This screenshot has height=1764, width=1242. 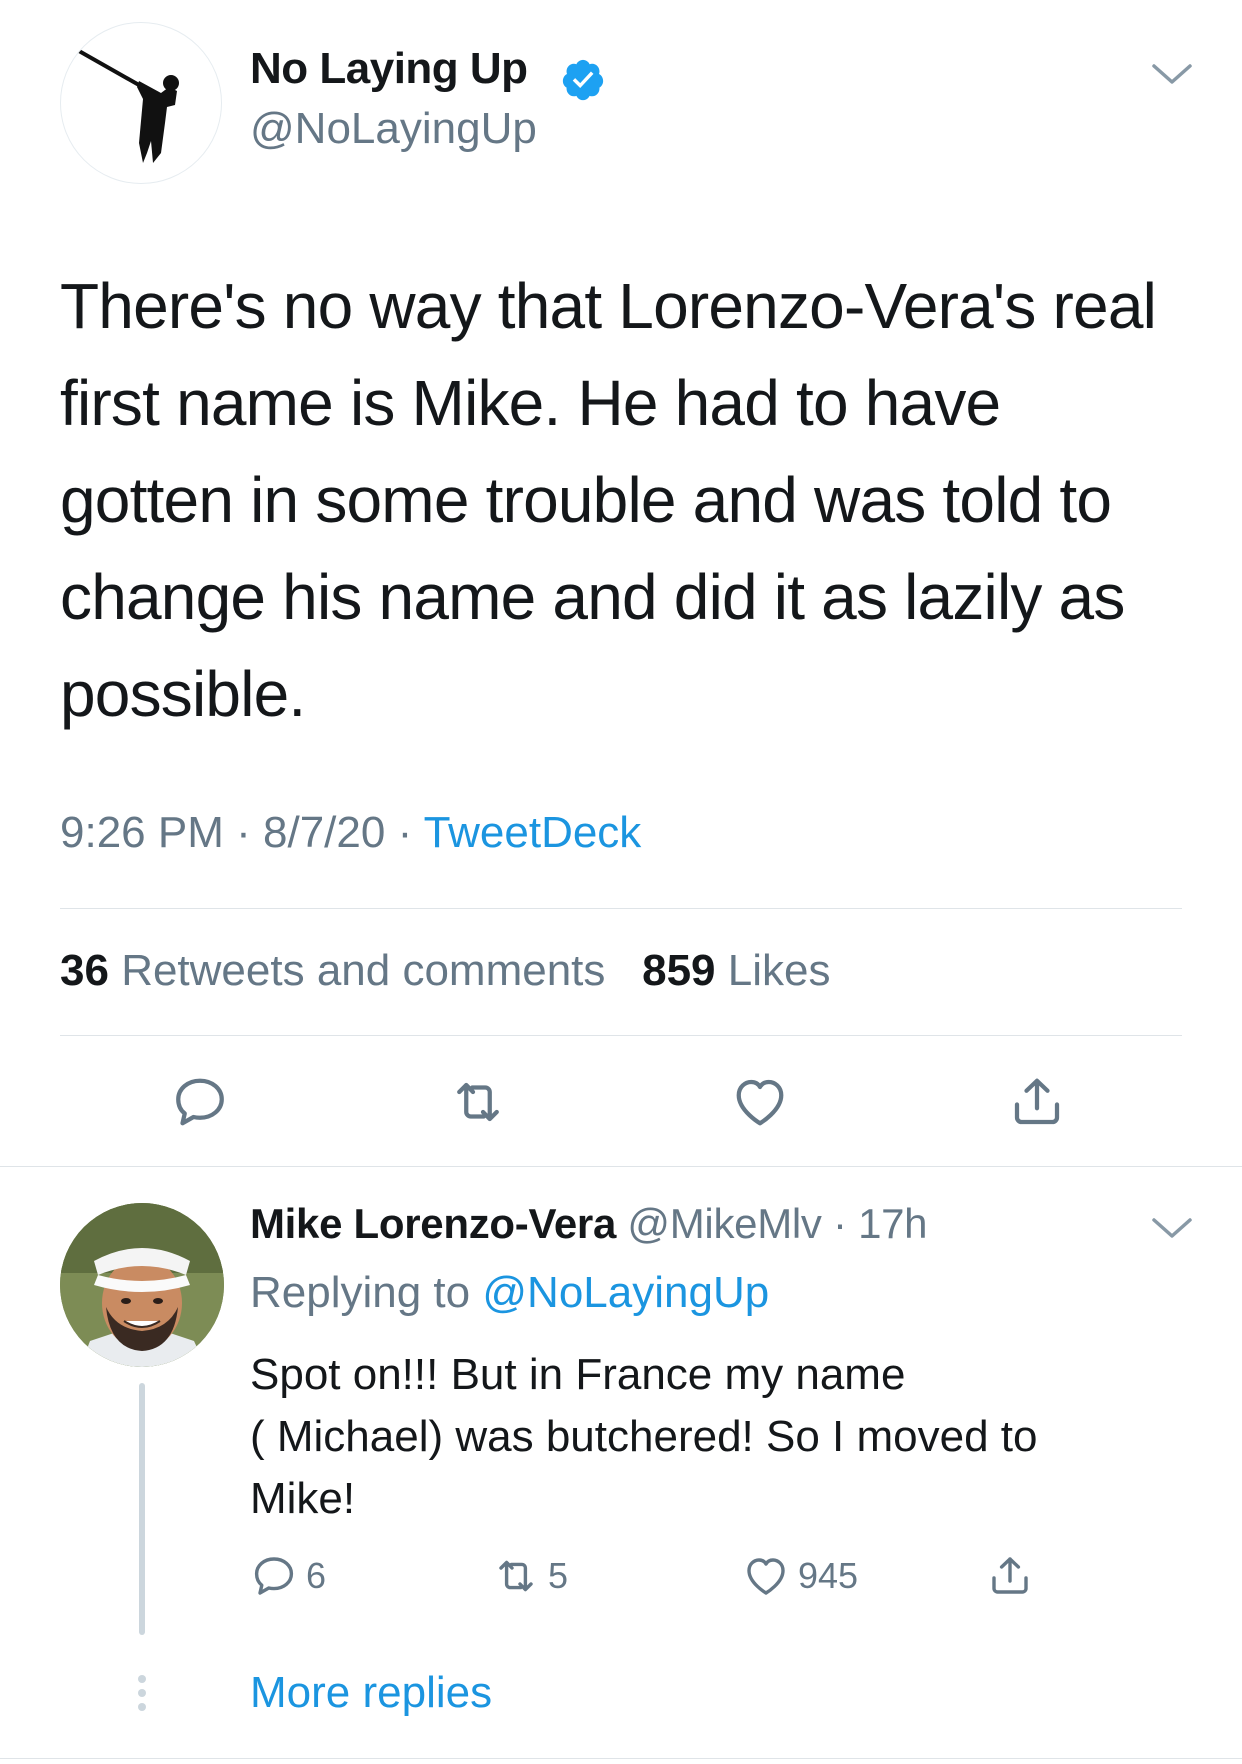 I want to click on tweet-meta: 9:26 PM · 8/7/20 · TweetDeck, so click(x=350, y=833).